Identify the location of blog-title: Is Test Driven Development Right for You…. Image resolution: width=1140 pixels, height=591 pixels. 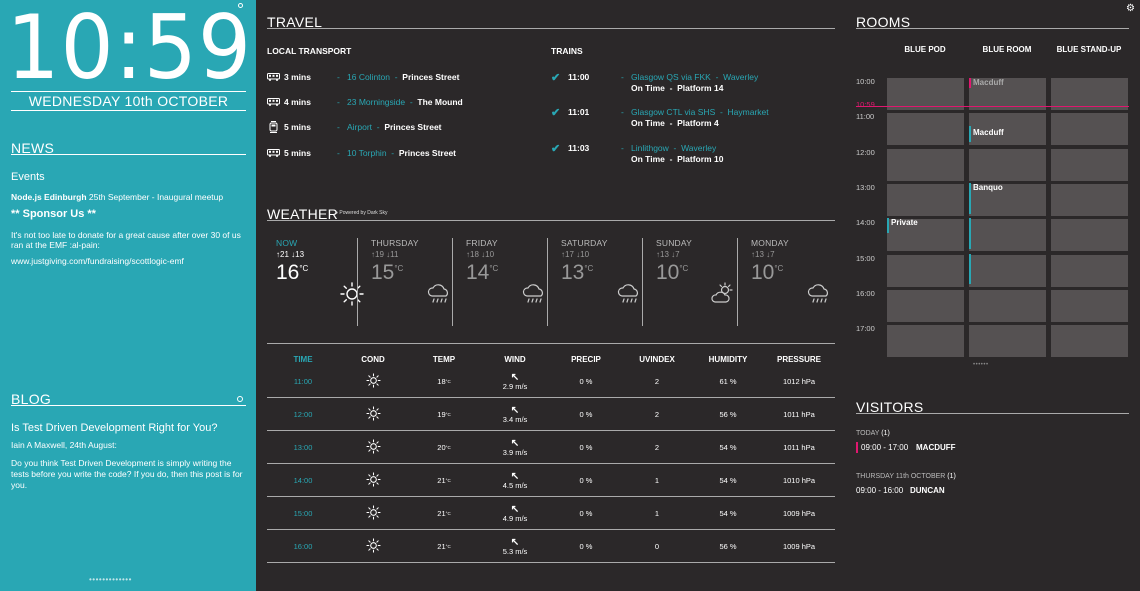
(114, 428).